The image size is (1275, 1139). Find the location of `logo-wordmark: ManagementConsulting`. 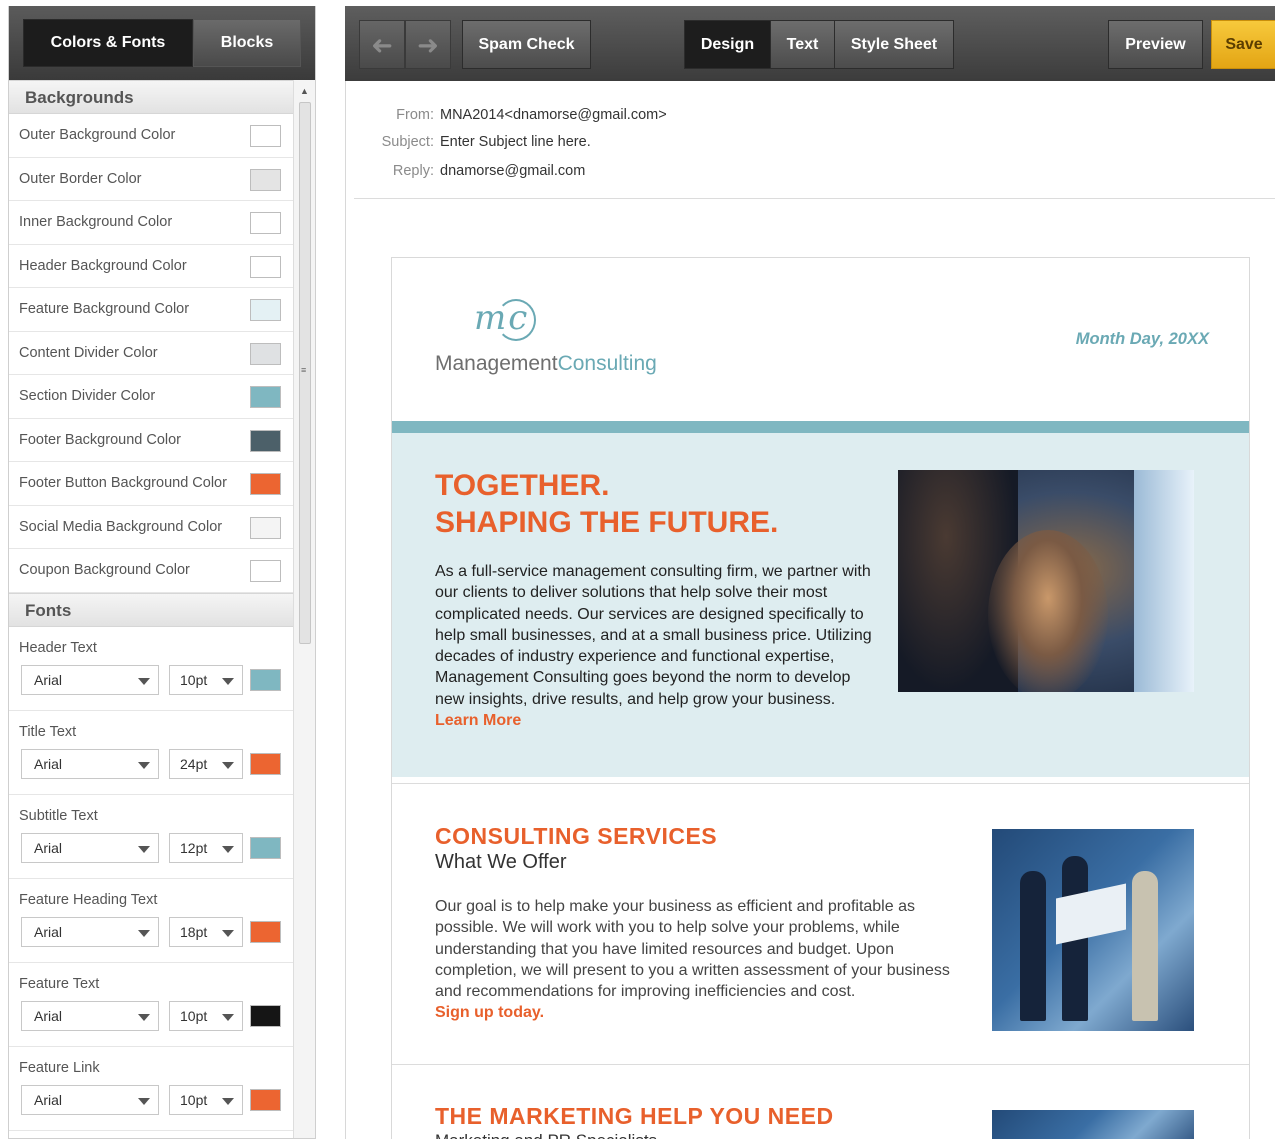

logo-wordmark: ManagementConsulting is located at coordinates (546, 364).